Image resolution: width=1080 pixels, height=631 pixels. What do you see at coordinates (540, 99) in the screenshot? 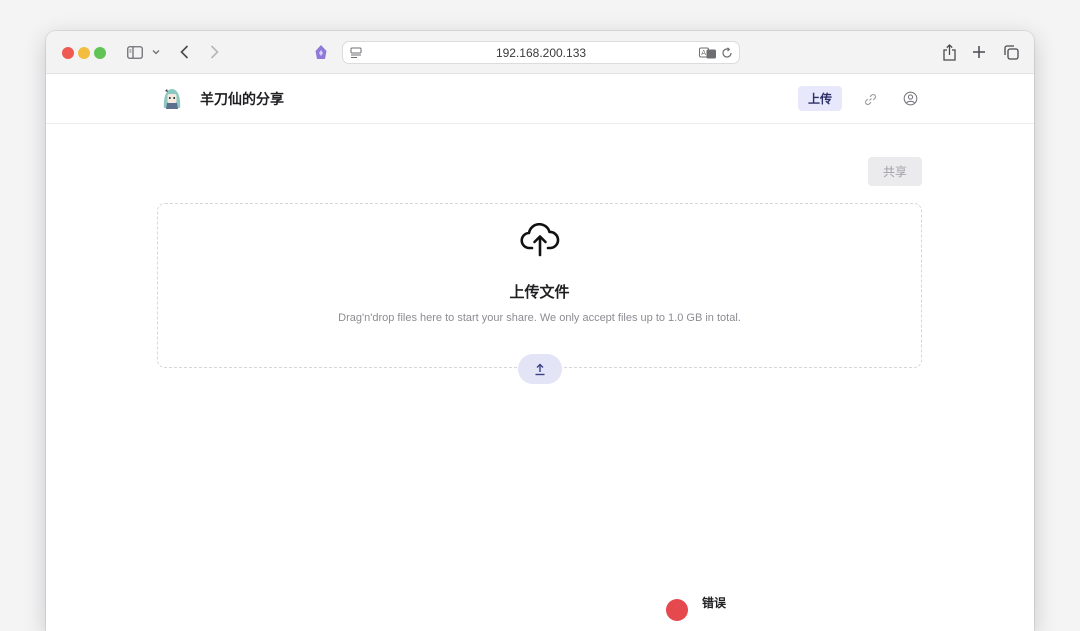
I see `site-header: 羊刀仙的分享 上传` at bounding box center [540, 99].